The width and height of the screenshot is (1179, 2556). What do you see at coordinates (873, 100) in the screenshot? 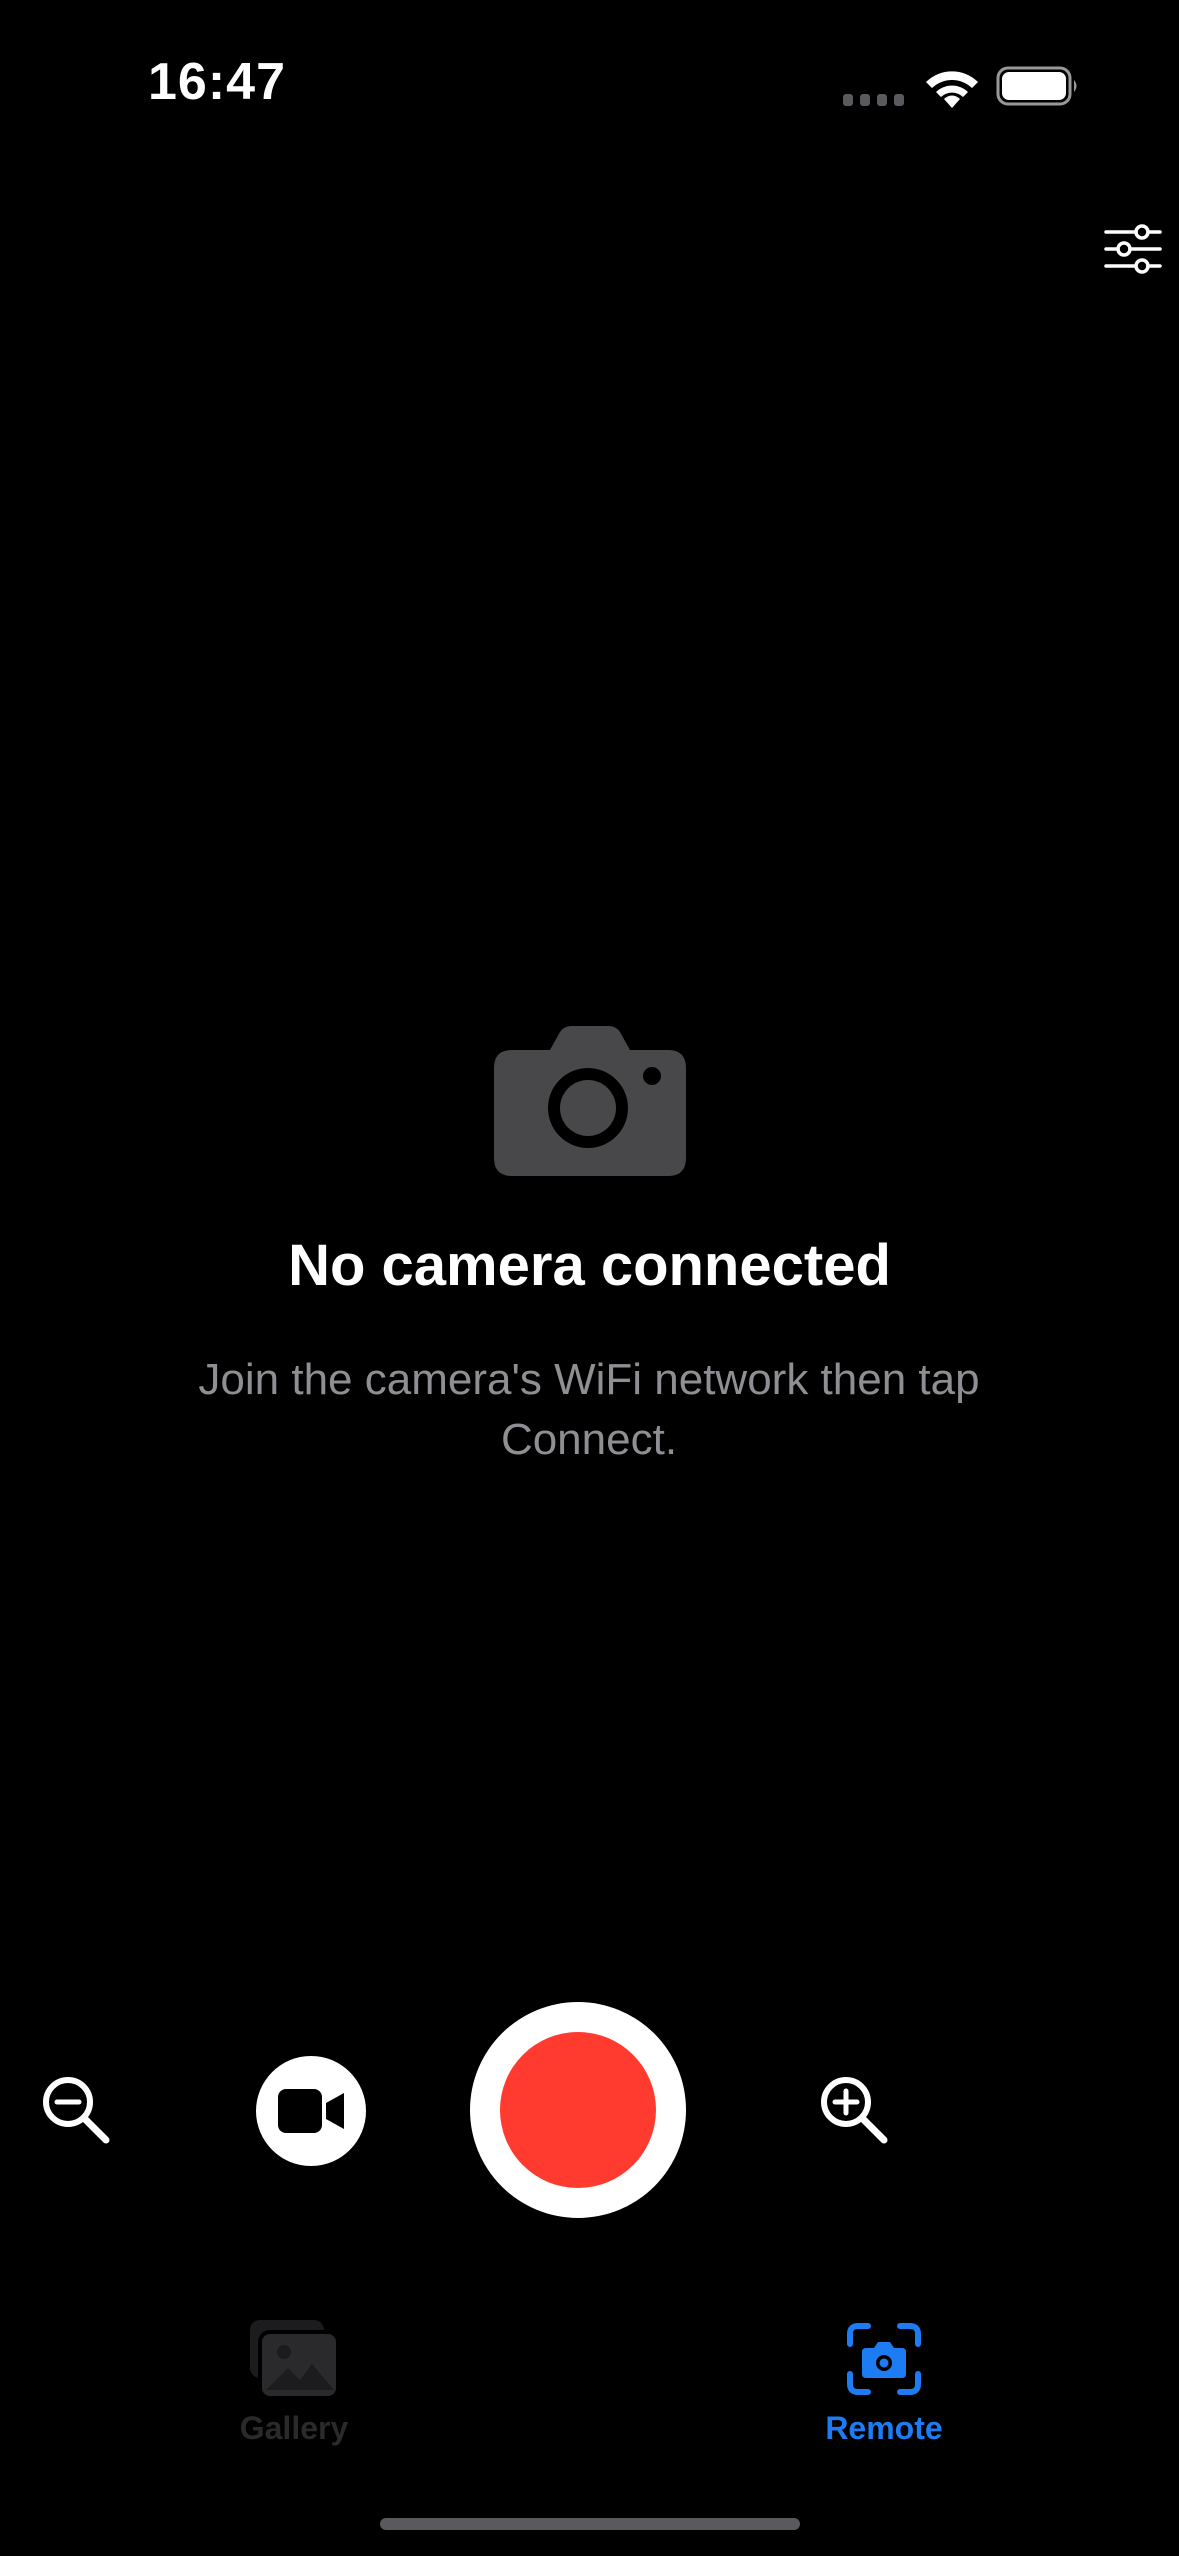
I see `cellular-signal-icon` at bounding box center [873, 100].